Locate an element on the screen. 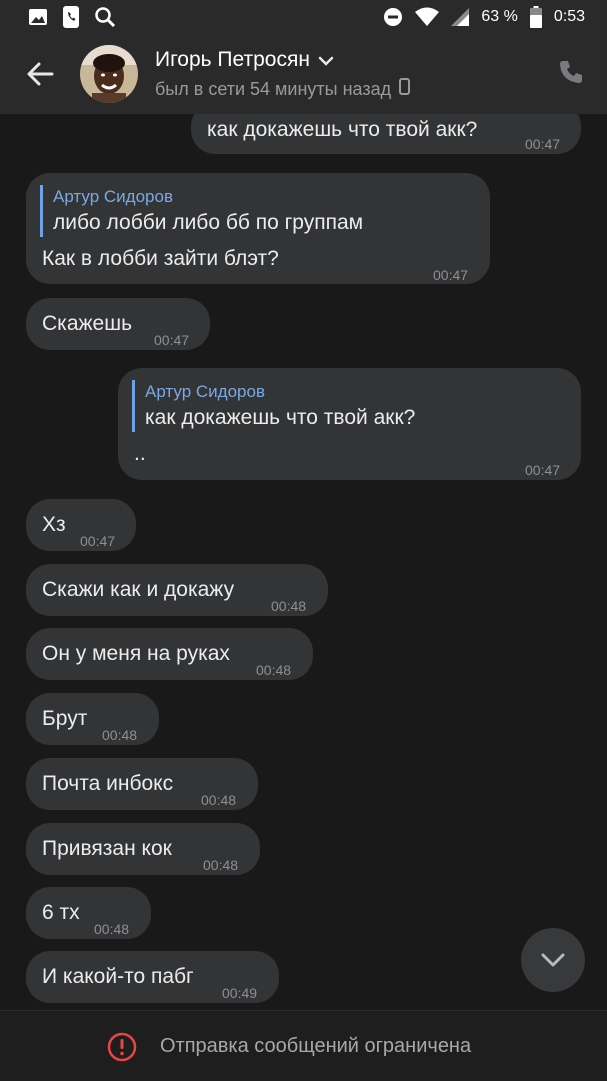  message-incoming: Хз 00:47 is located at coordinates (81, 525).